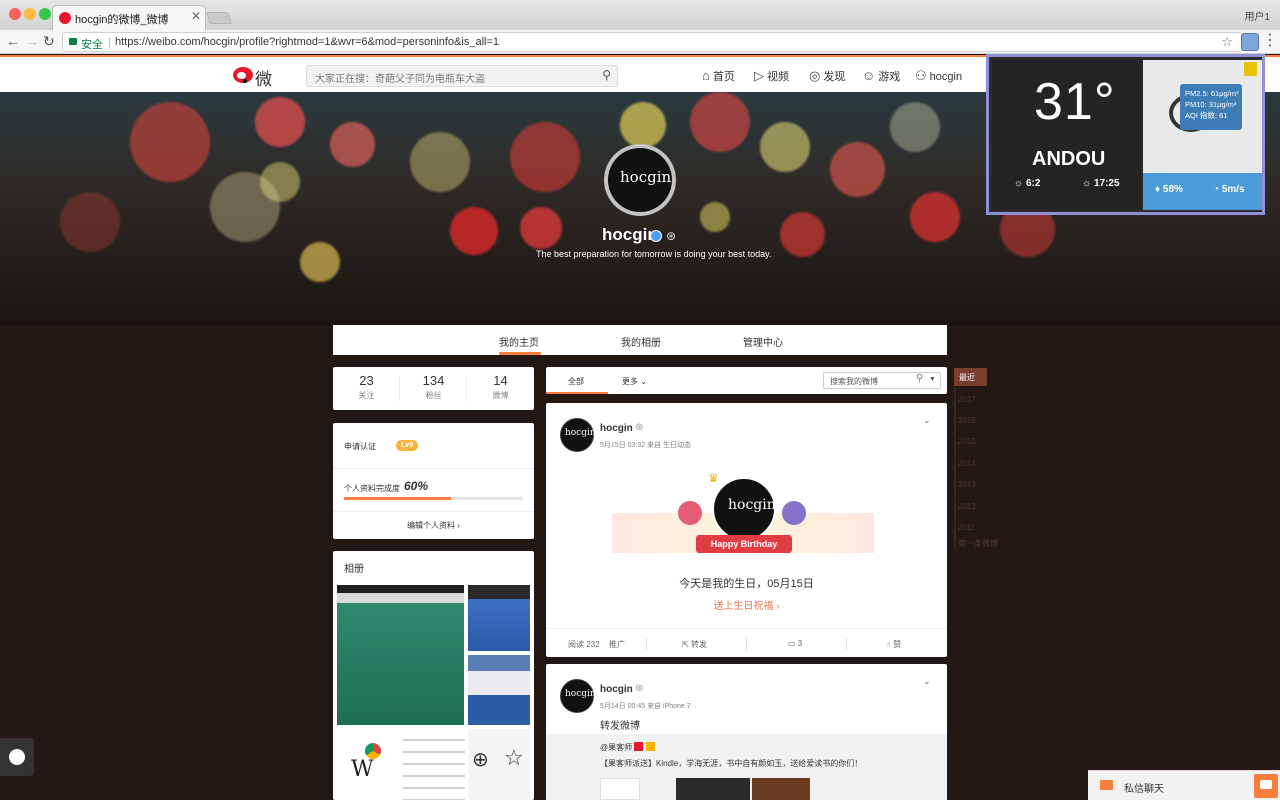 This screenshot has height=800, width=1280. What do you see at coordinates (1172, 189) in the screenshot?
I see `humidity-value: 58%` at bounding box center [1172, 189].